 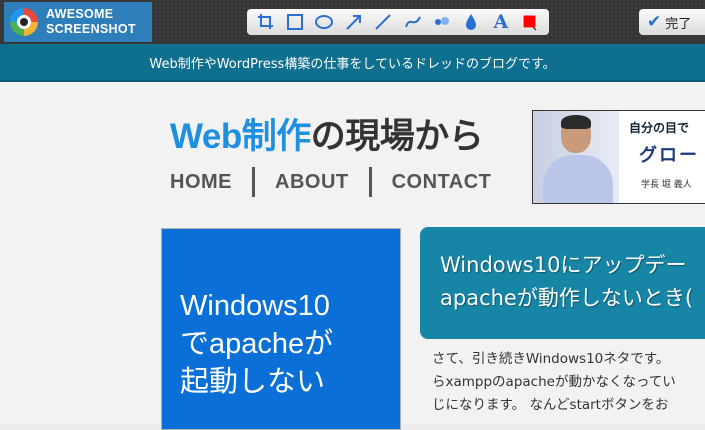 I want to click on checkmark-icon: ✔, so click(x=654, y=22).